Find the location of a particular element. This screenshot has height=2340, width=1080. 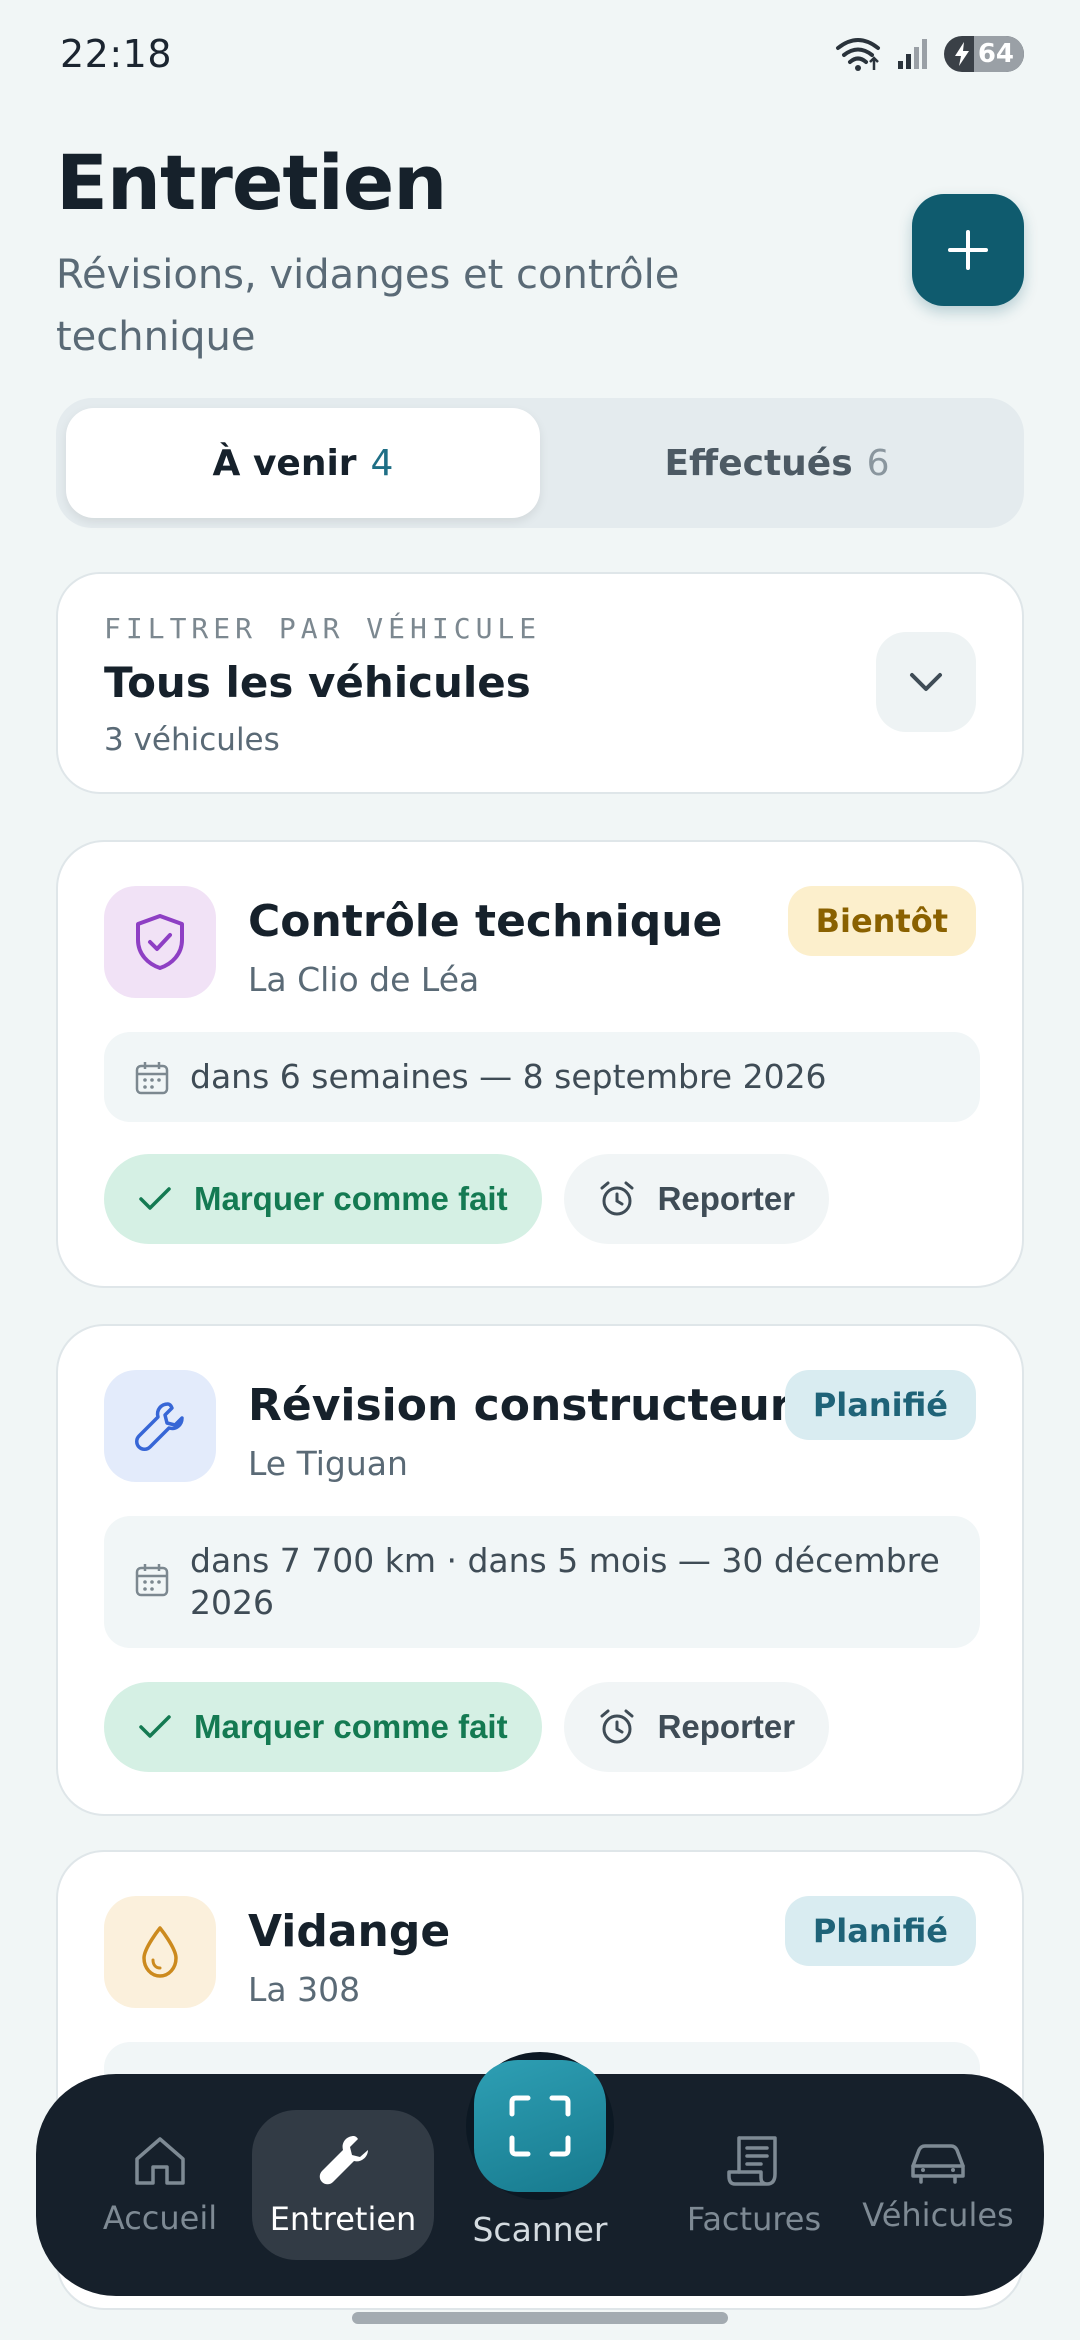

scanner-ring is located at coordinates (540, 2126).